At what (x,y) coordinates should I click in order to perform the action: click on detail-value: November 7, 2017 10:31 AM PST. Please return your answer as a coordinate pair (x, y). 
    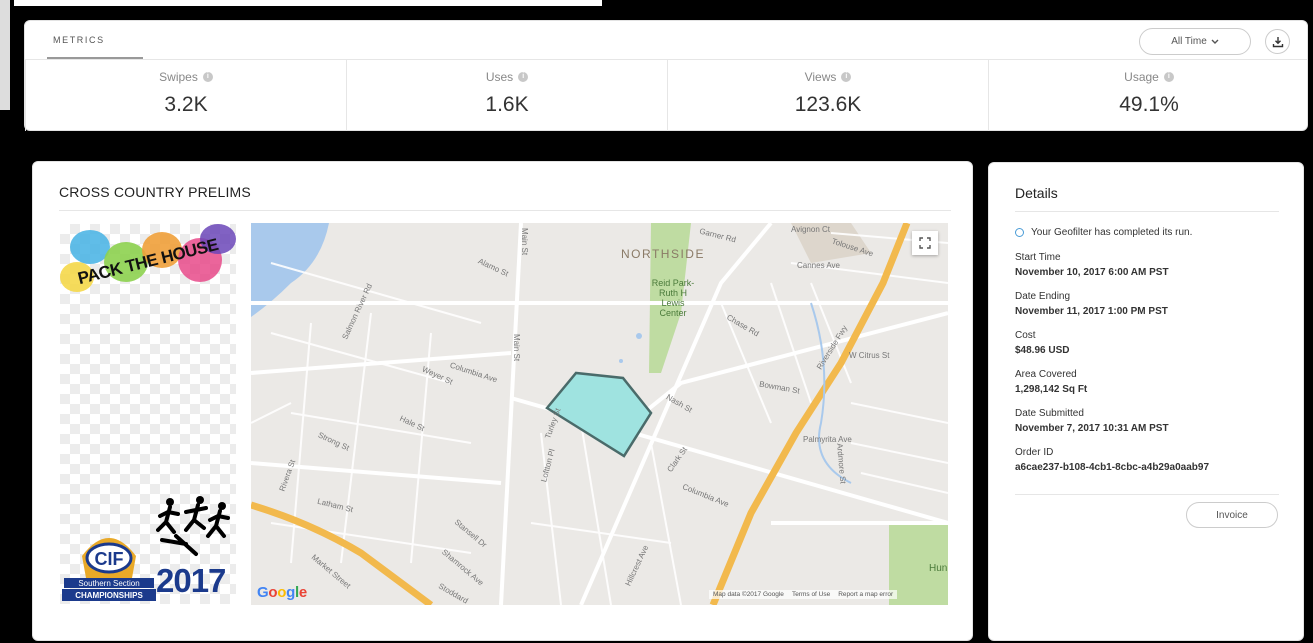
    Looking at the image, I should click on (1092, 428).